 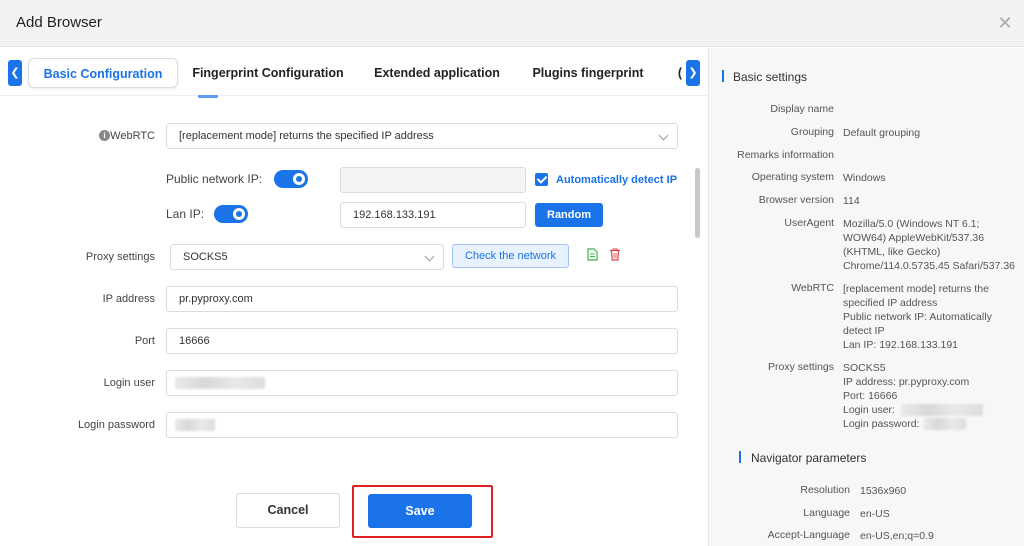 I want to click on document-icon, so click(x=592, y=254).